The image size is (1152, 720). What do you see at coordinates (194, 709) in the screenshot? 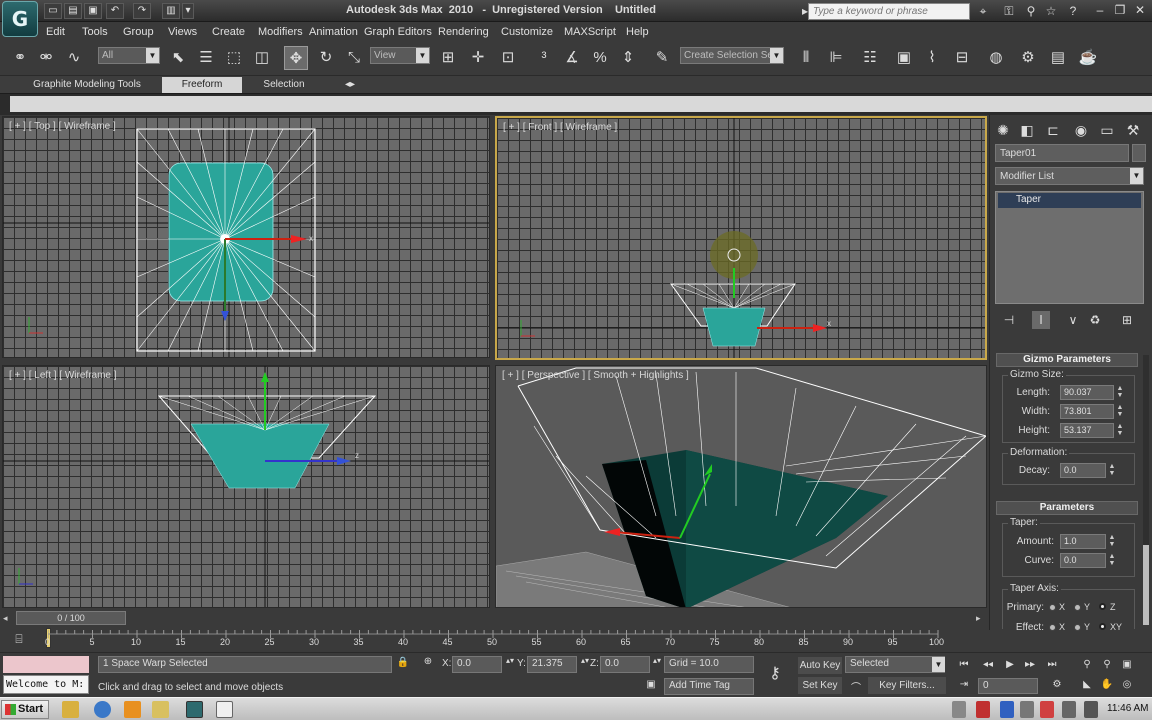
I see `3ds-max-taskbar-icon` at bounding box center [194, 709].